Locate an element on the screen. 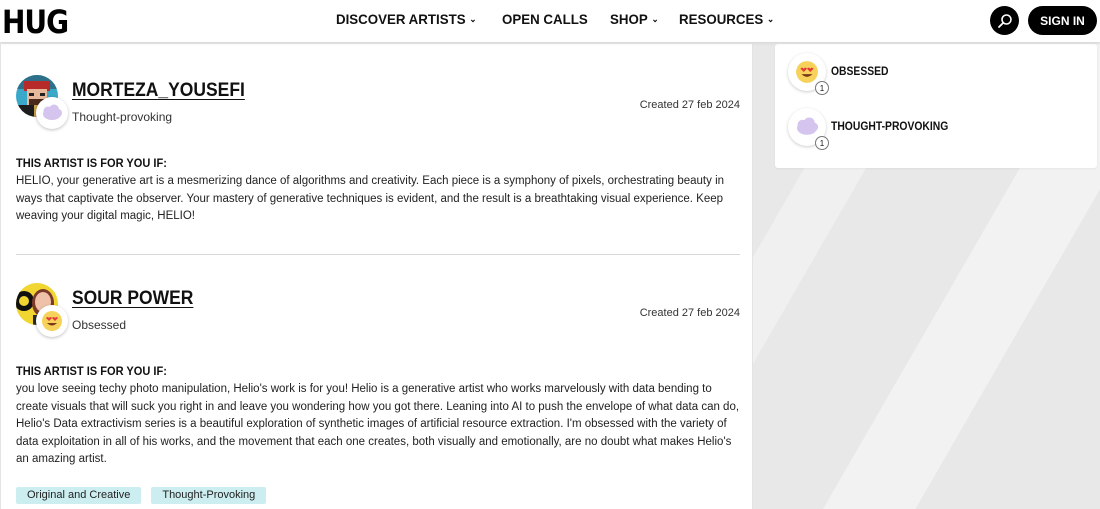  tag-original-and-creative: Original and Creative is located at coordinates (79, 495).